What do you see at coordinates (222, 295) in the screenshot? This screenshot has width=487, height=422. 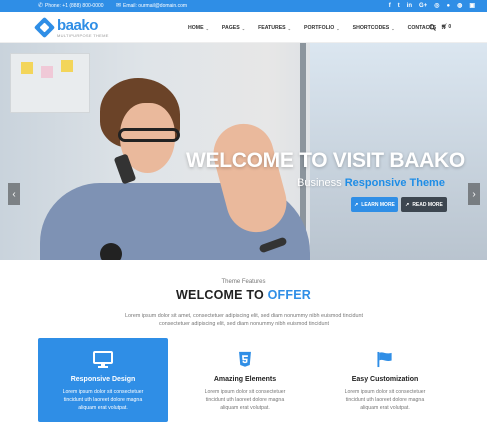 I see `features-title-plain: WELCOME TO` at bounding box center [222, 295].